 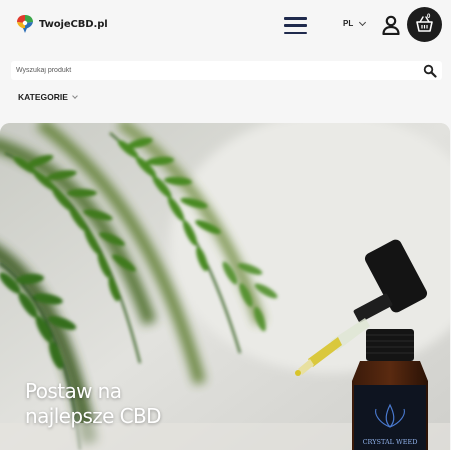 I want to click on language-selector: PL, so click(x=355, y=23).